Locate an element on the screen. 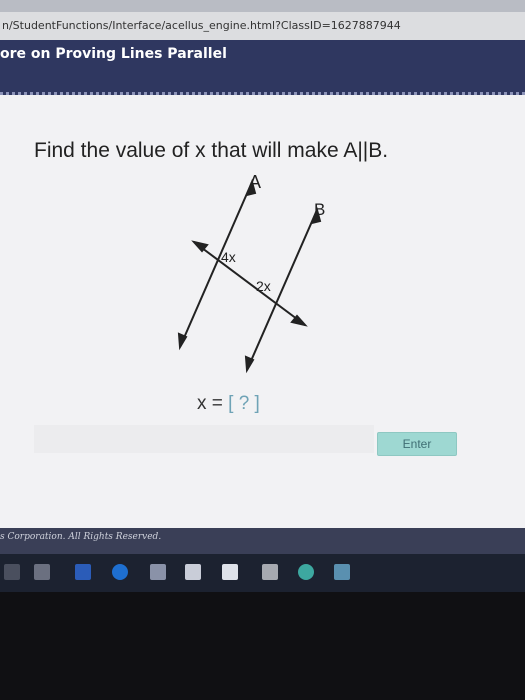  parallel-lines-diagram: A B 4x 2x is located at coordinates (251, 273).